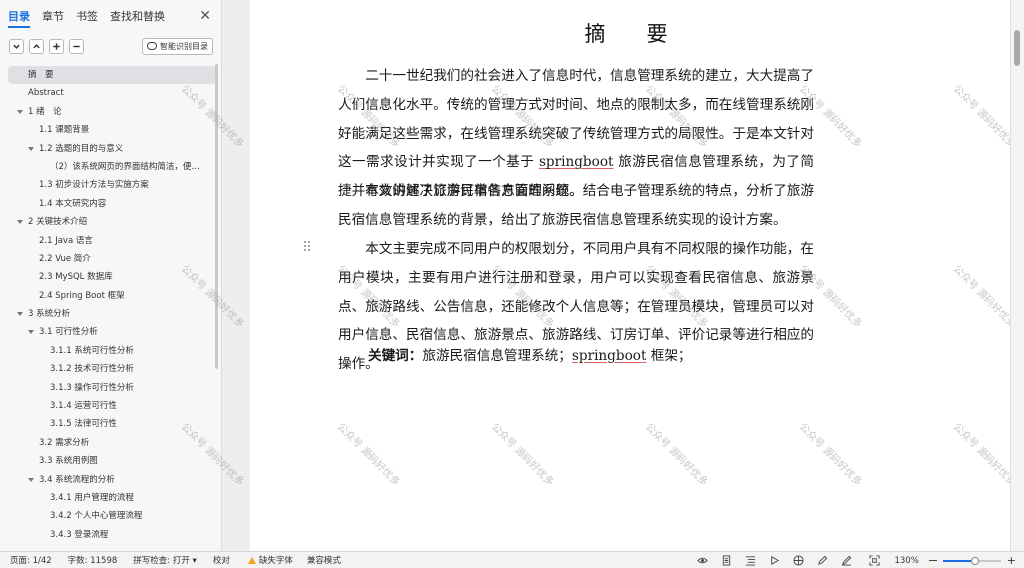 This screenshot has height=568, width=1024. What do you see at coordinates (64, 130) in the screenshot?
I see `toc-item-label: 1.1 课题背景` at bounding box center [64, 130].